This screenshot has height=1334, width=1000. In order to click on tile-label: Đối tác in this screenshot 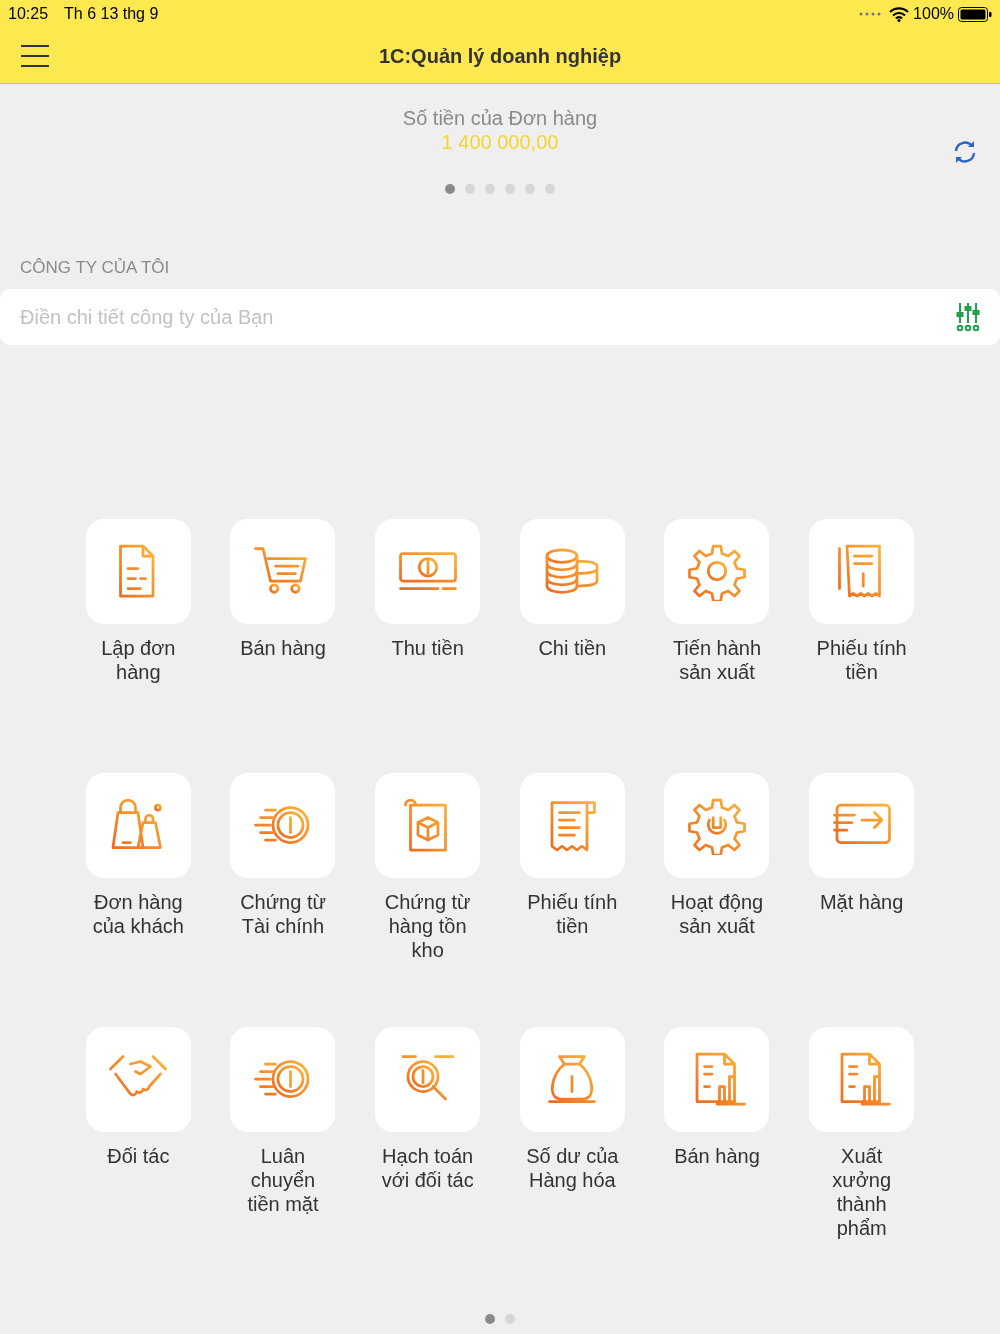, I will do `click(138, 1155)`.